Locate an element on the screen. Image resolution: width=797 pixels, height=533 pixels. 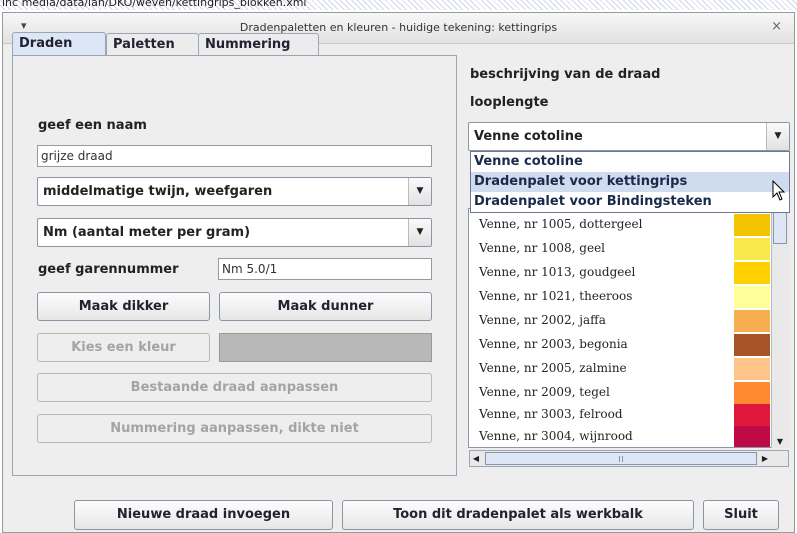
length-label: looplengte is located at coordinates (509, 102).